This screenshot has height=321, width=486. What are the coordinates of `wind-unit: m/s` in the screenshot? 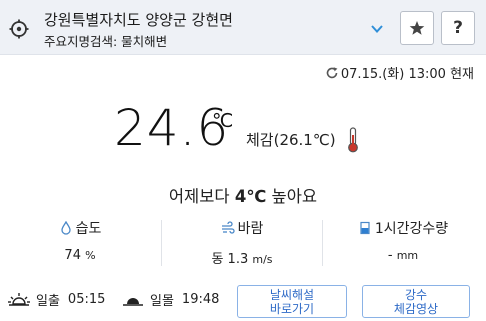 It's located at (262, 259).